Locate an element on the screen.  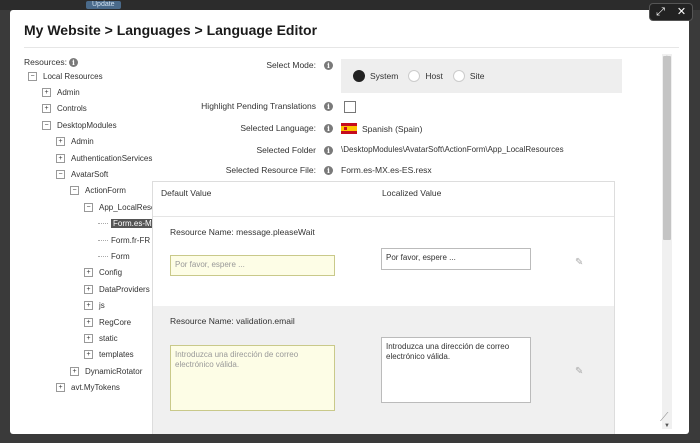
tree-node-label: Local Resources is located at coordinates (73, 76).